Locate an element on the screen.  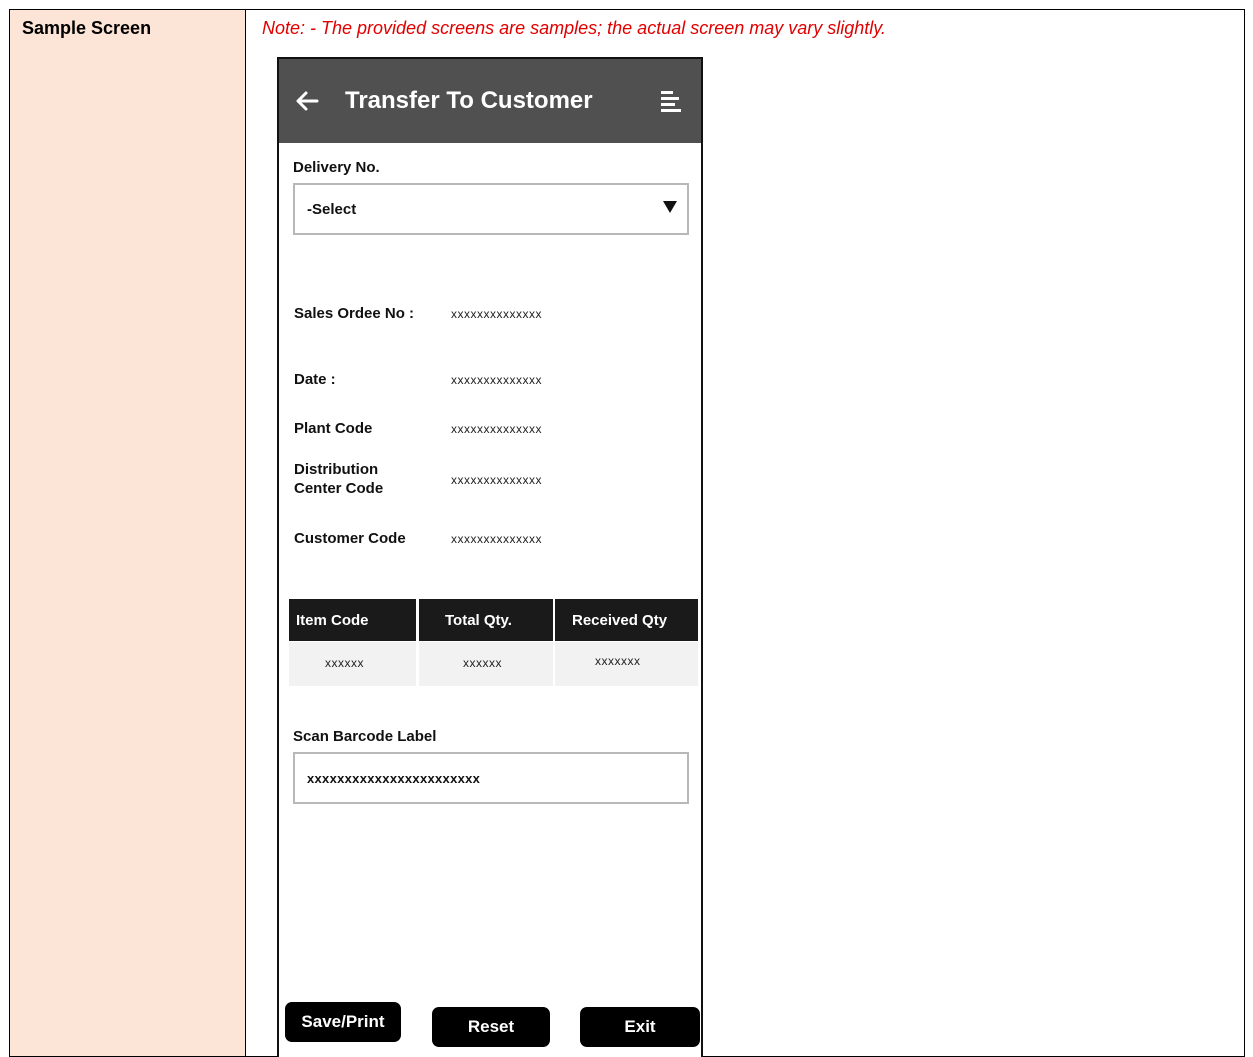
date-value: xxxxxxxxxxxxxx is located at coordinates (496, 380).